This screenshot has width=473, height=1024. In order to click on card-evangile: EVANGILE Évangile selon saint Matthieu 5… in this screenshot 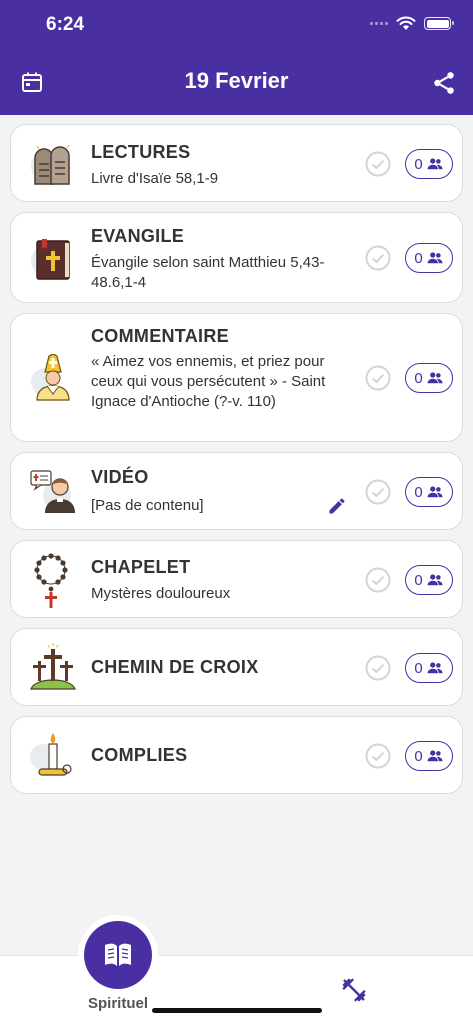, I will do `click(236, 257)`.